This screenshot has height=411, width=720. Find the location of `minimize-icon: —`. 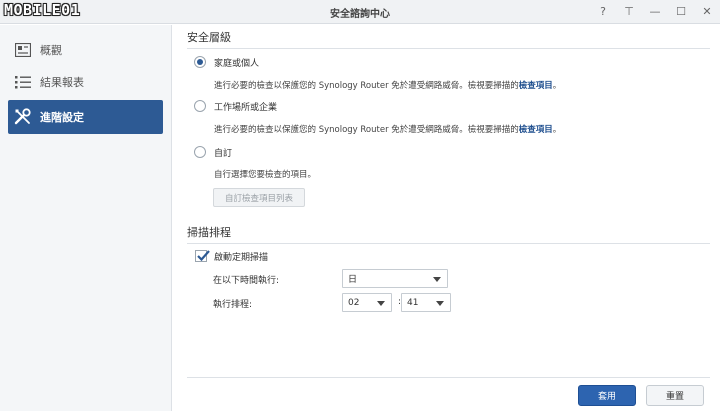

minimize-icon: — is located at coordinates (655, 11).